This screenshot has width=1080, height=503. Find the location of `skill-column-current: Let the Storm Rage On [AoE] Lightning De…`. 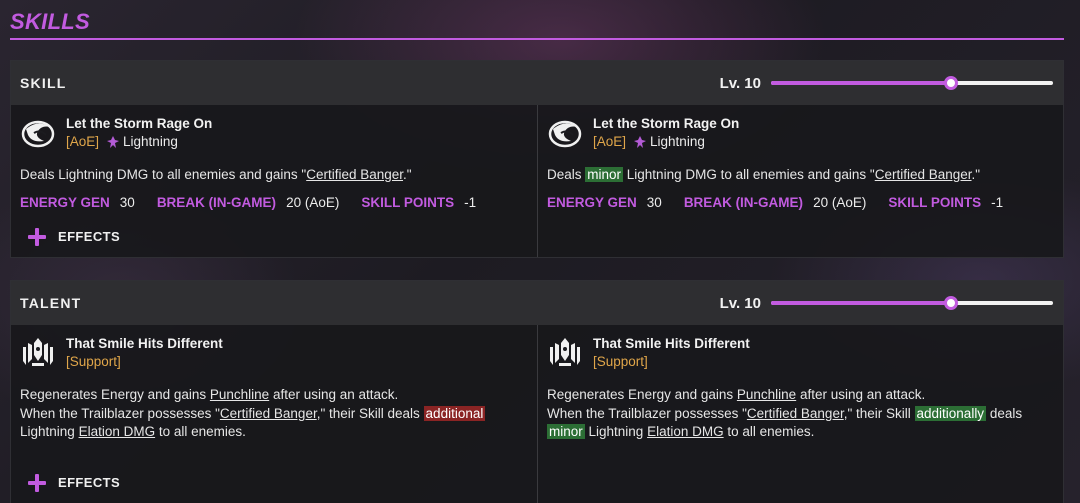

skill-column-current: Let the Storm Rage On [AoE] Lightning De… is located at coordinates (274, 181).